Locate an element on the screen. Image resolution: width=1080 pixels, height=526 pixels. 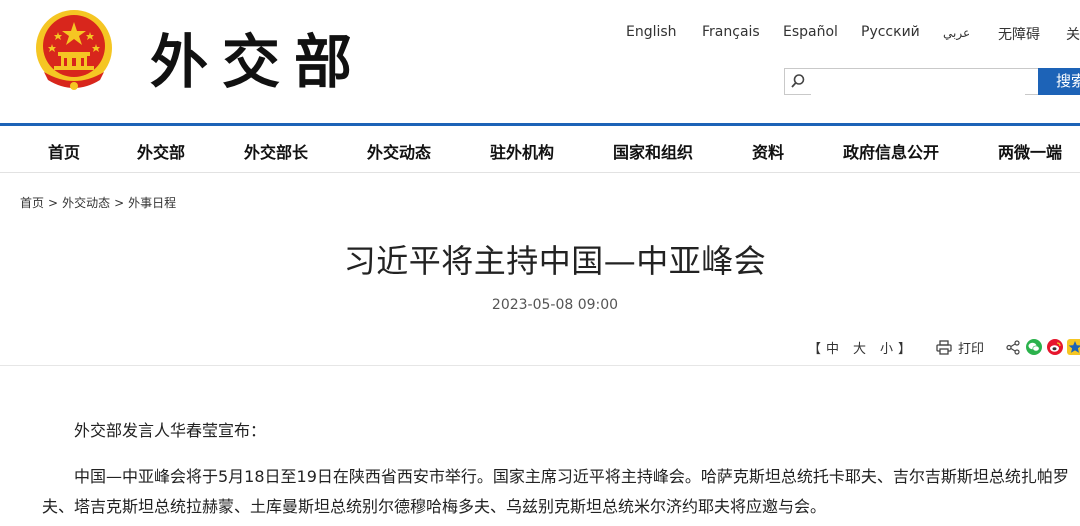
print-button: 打印 is located at coordinates (971, 347).